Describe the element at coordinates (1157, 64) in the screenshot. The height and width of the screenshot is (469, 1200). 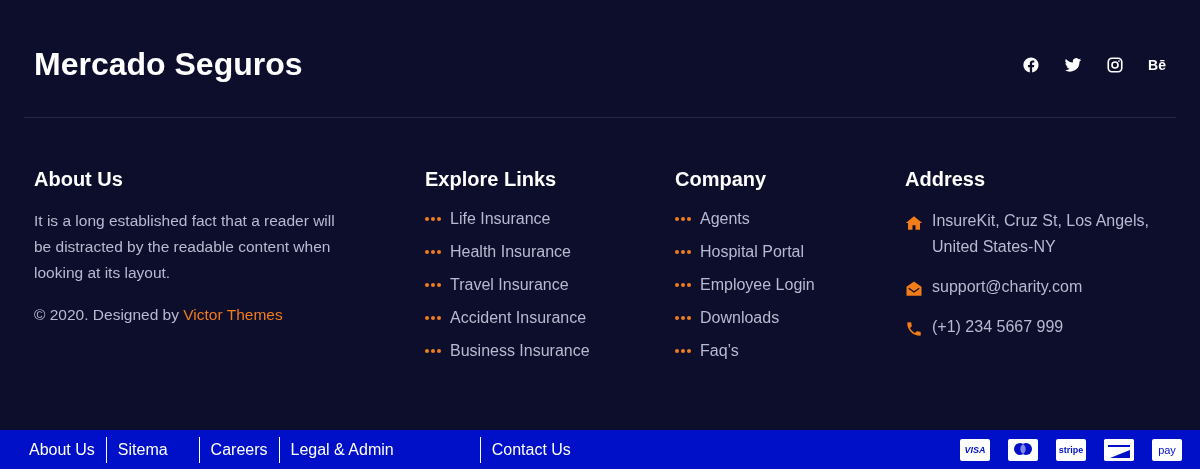
I see `behance-icon: Bē` at that location.